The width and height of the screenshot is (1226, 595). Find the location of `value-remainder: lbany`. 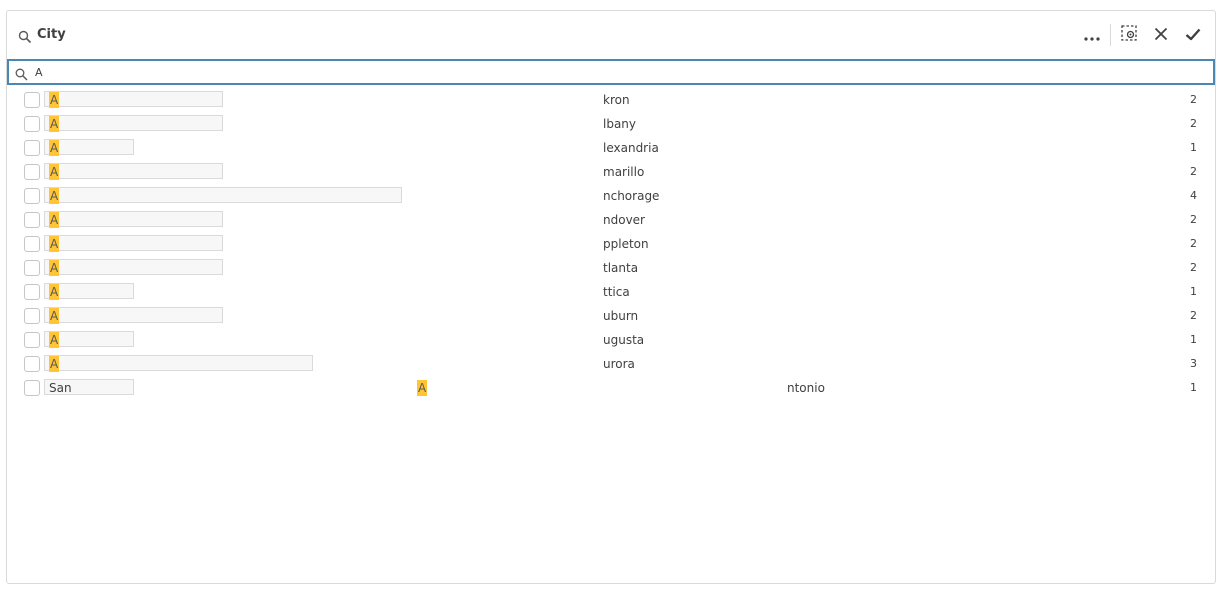

value-remainder: lbany is located at coordinates (620, 124).